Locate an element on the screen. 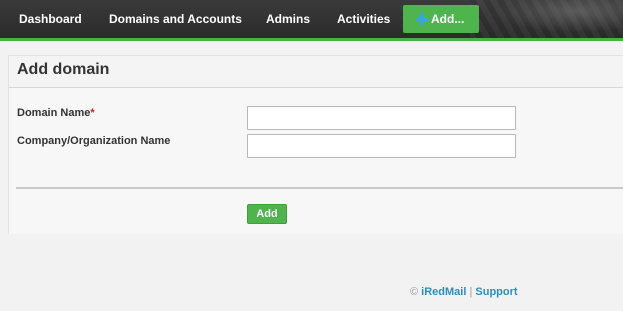 This screenshot has height=311, width=623. iredmail-link: iRedMail is located at coordinates (443, 292).